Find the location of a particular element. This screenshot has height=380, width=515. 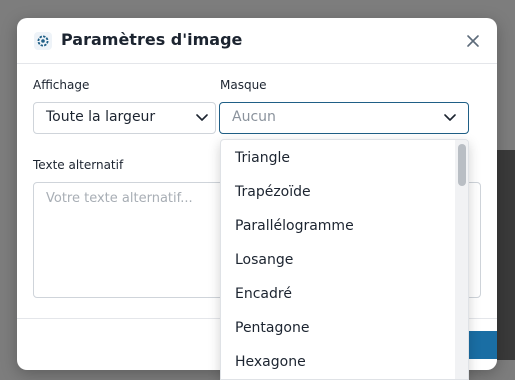

dialog-header: Paramètres d'image is located at coordinates (257, 41).